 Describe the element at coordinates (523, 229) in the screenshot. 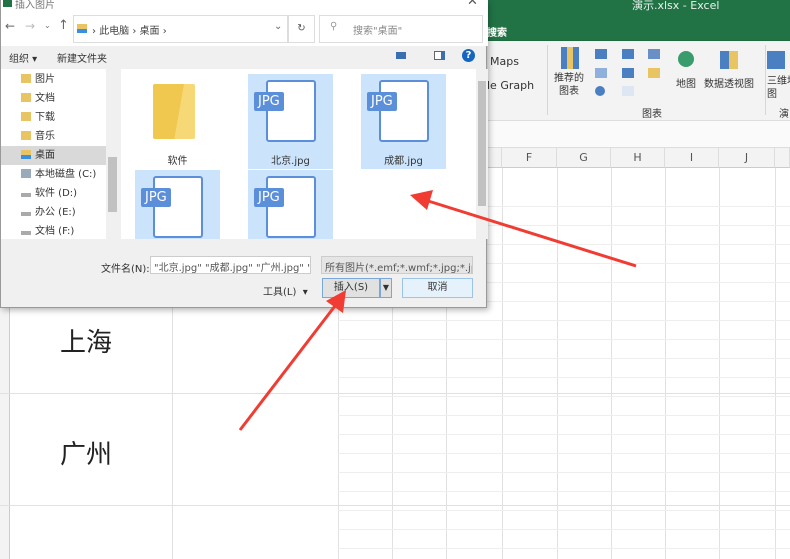

I see `arrow-to-files` at that location.